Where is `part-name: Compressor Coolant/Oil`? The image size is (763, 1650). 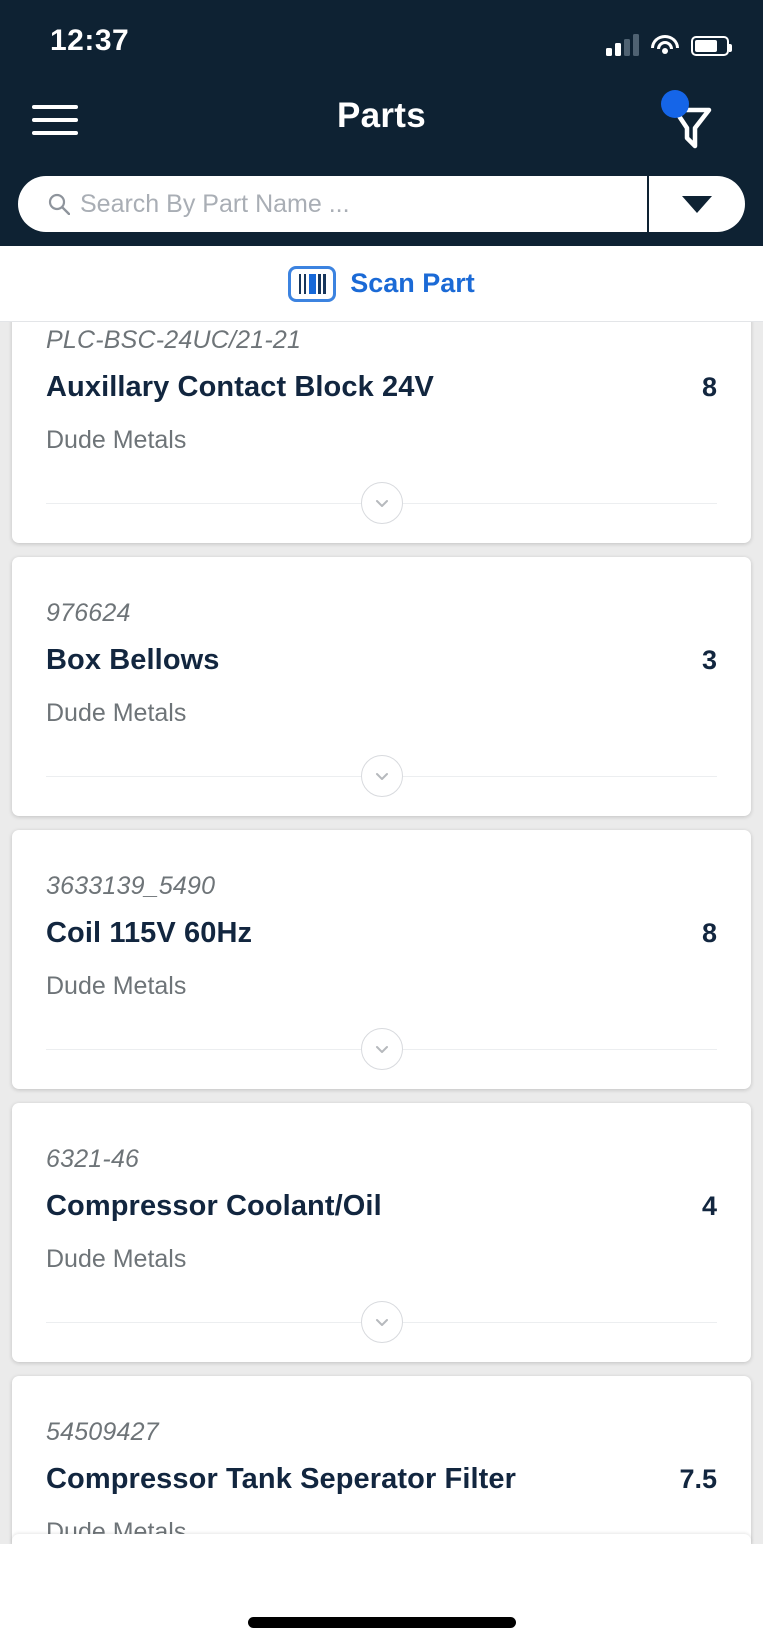 part-name: Compressor Coolant/Oil is located at coordinates (214, 1206).